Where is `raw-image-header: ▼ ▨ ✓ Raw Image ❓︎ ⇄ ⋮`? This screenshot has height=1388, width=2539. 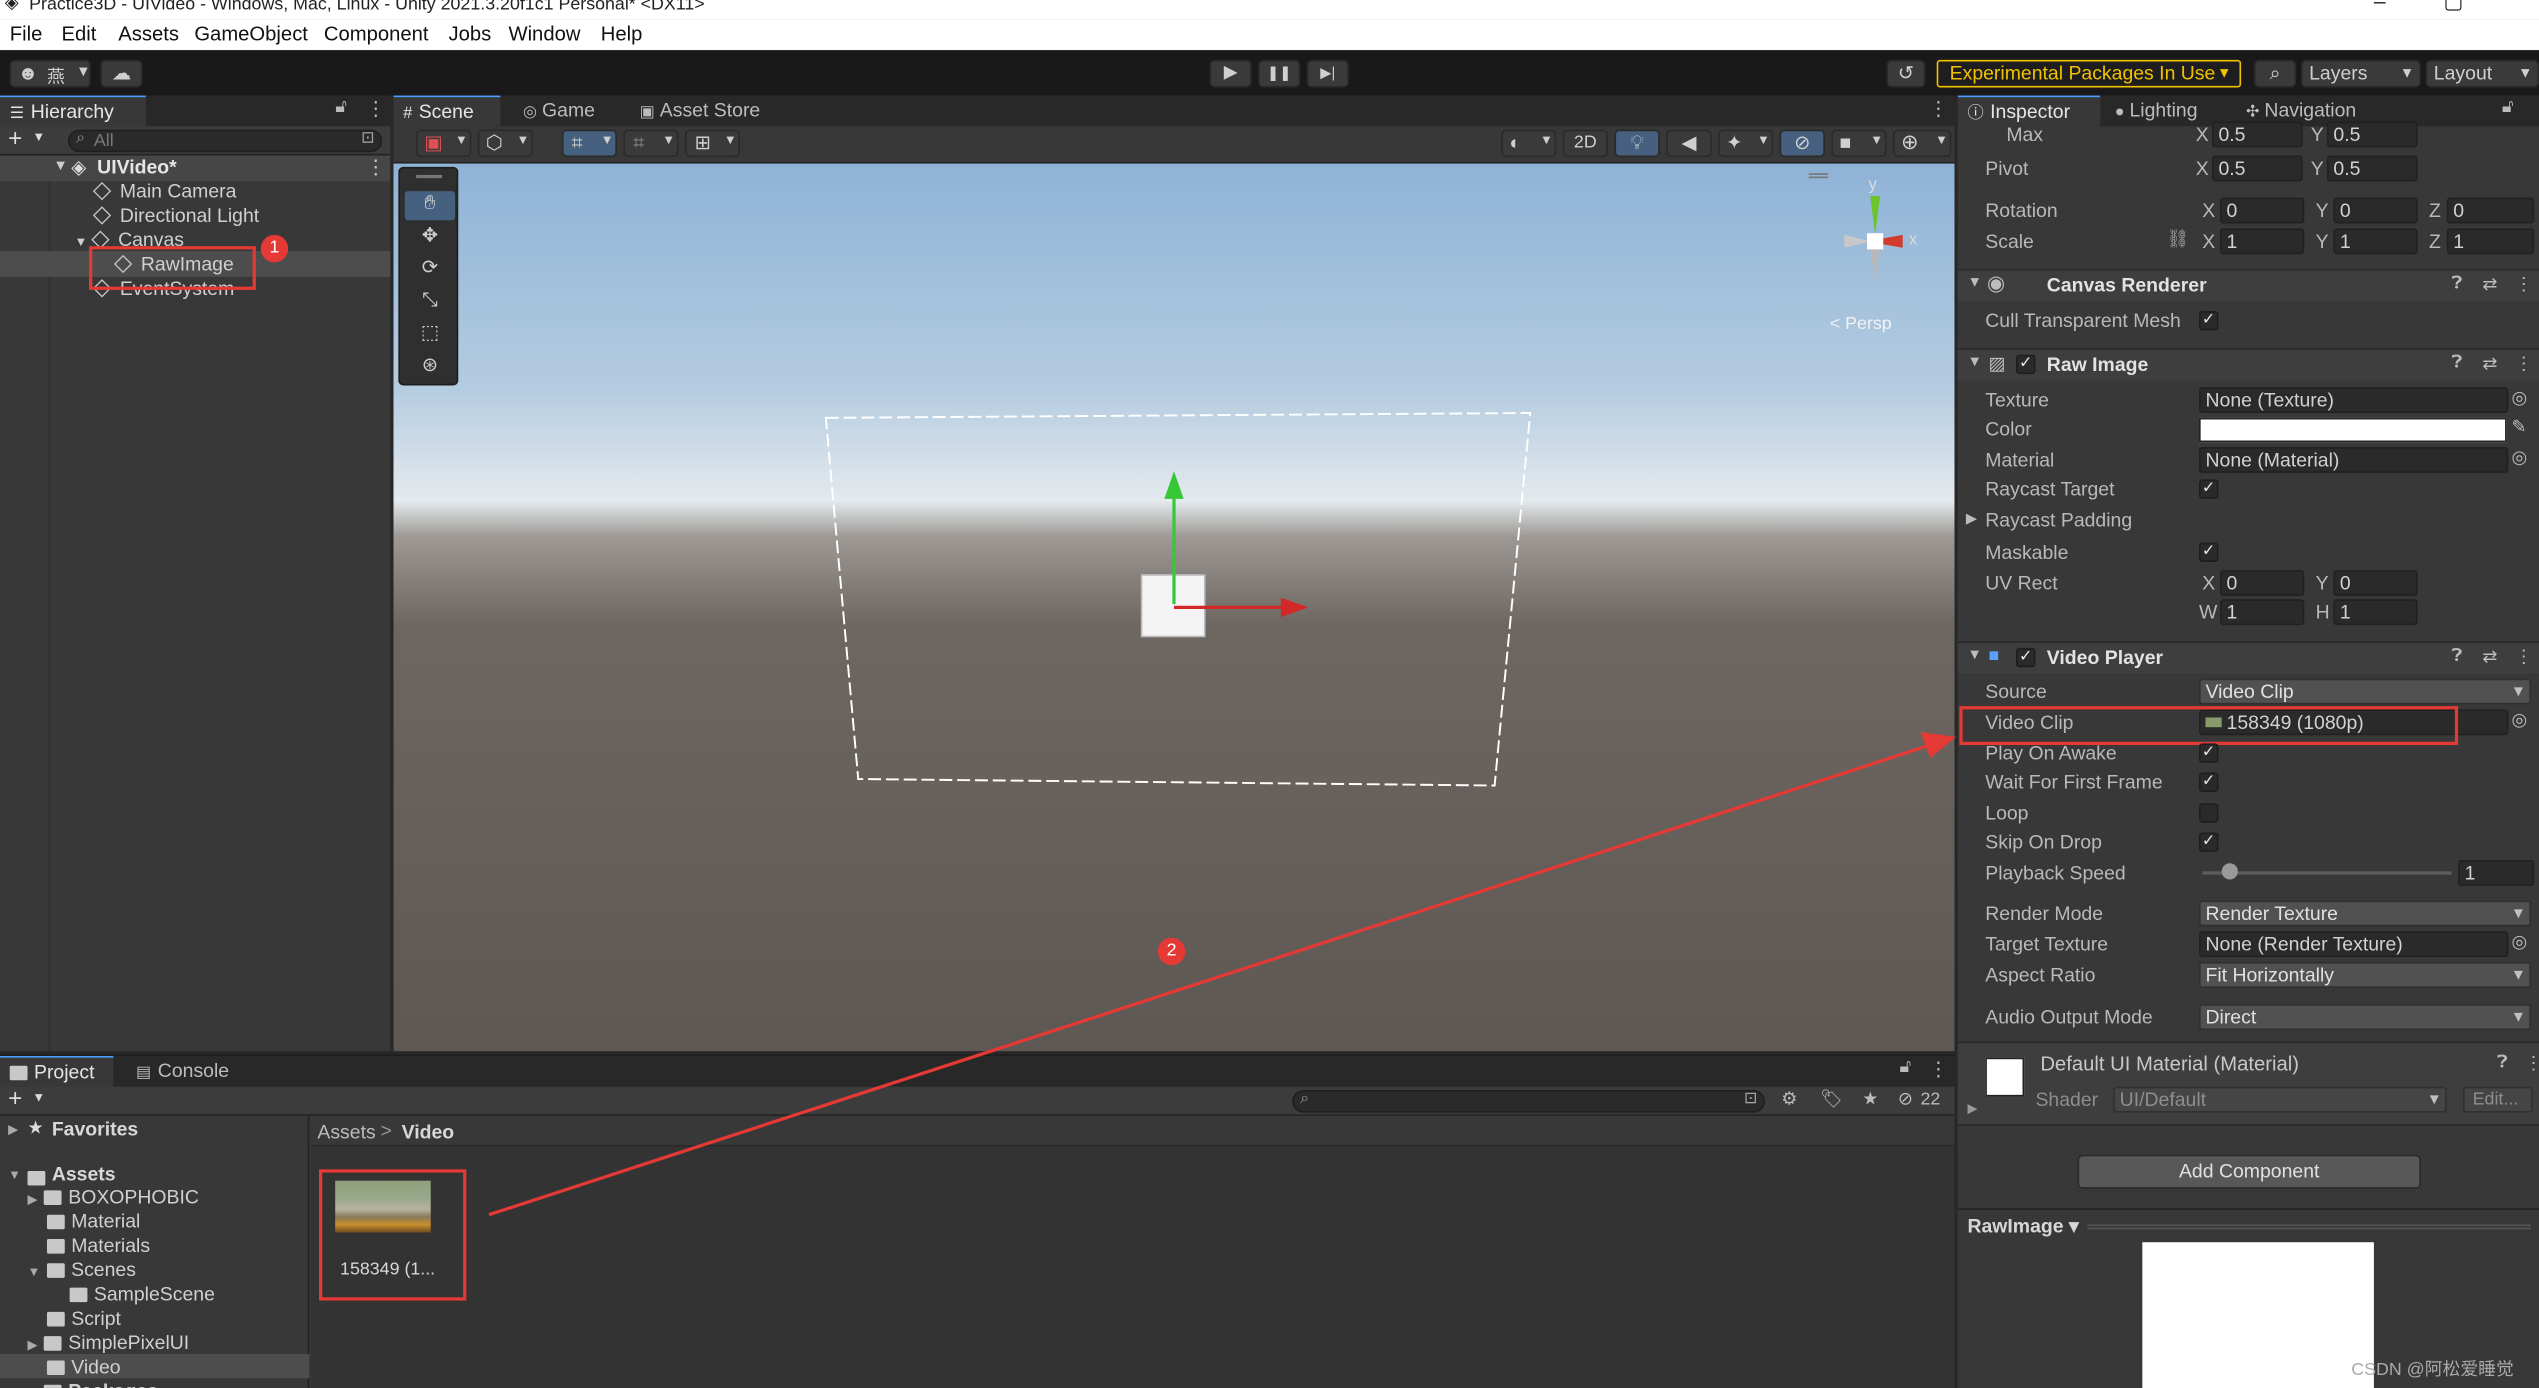 raw-image-header: ▼ ▨ ✓ Raw Image ❓︎ ⇄ ⋮ is located at coordinates (2248, 364).